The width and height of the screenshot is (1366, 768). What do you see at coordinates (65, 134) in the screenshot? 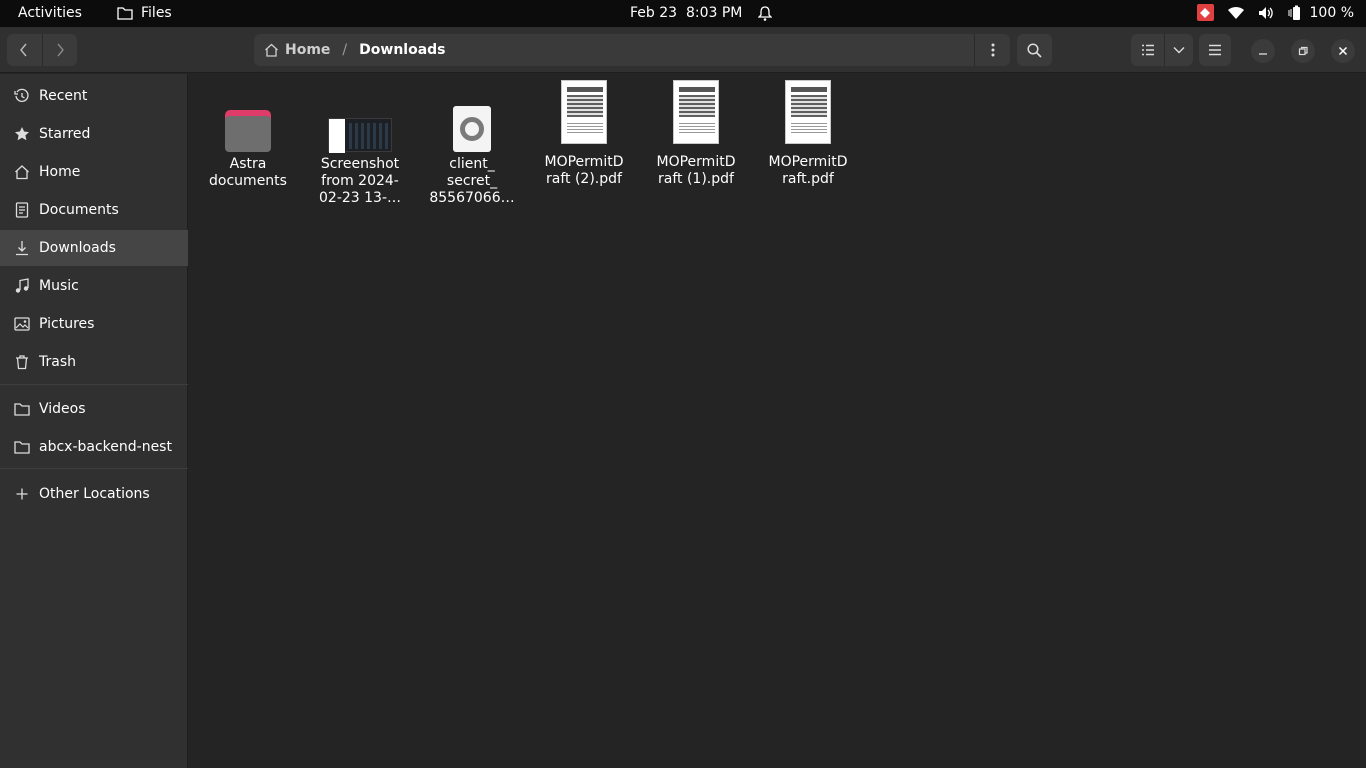
I see `sidebar-item-label: Starred` at bounding box center [65, 134].